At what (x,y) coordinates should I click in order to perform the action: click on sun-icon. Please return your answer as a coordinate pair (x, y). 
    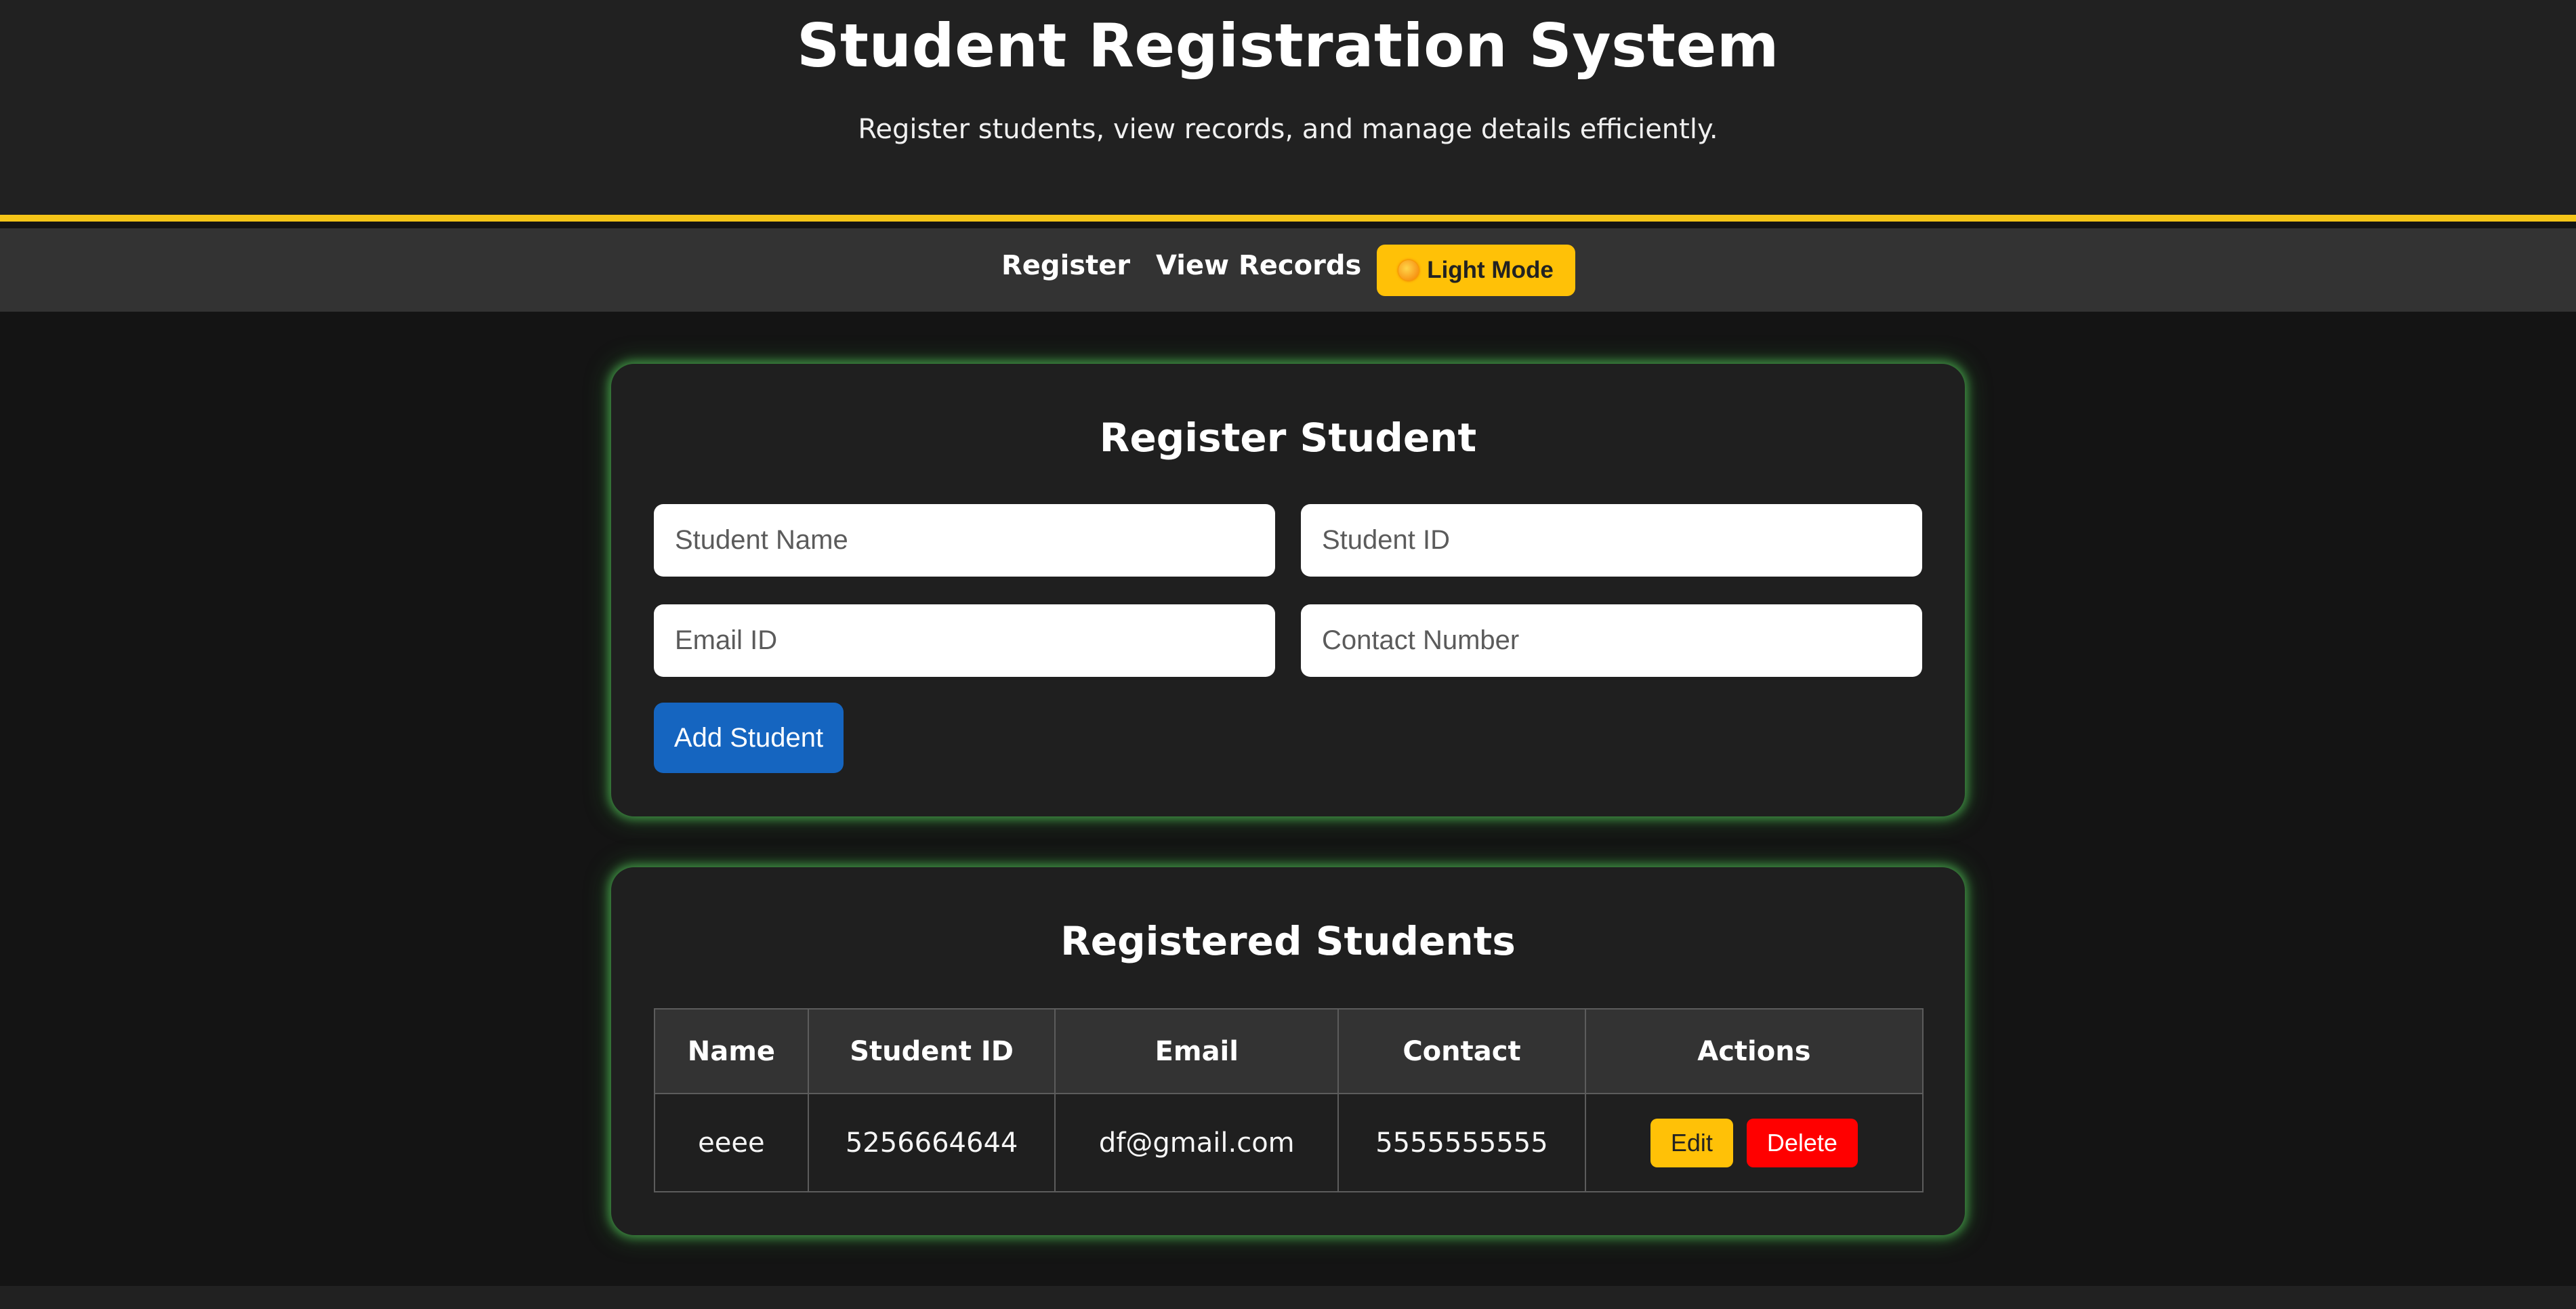
    Looking at the image, I should click on (1408, 270).